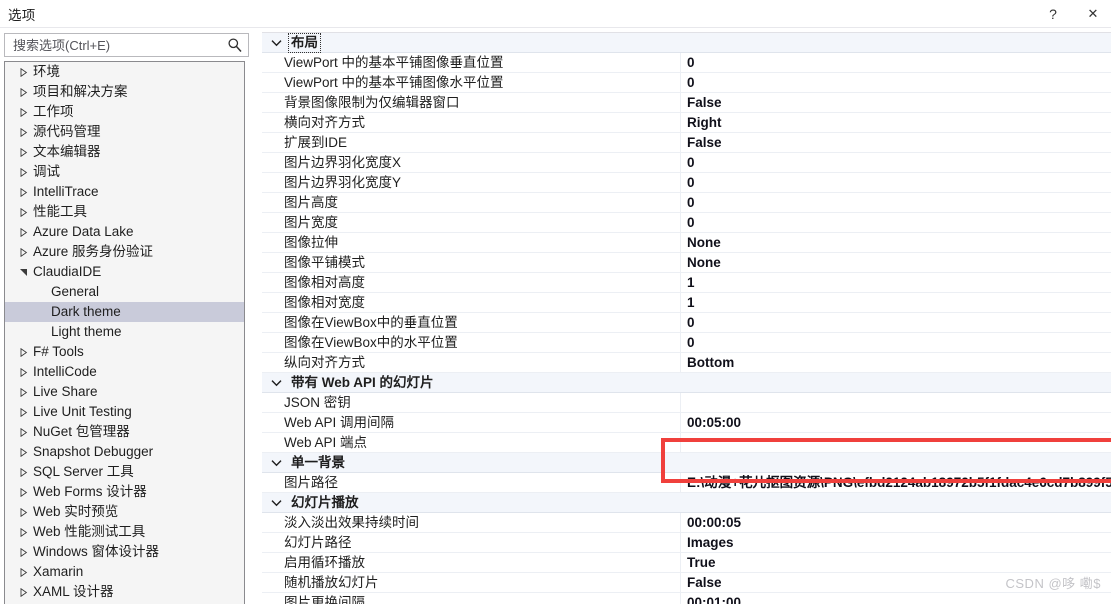  I want to click on sidebar-item: Azure 服务身份验证, so click(124, 252).